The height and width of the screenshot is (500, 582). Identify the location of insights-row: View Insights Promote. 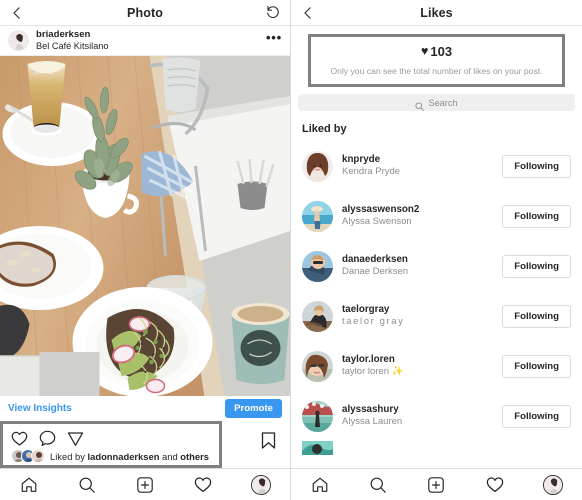
(145, 408).